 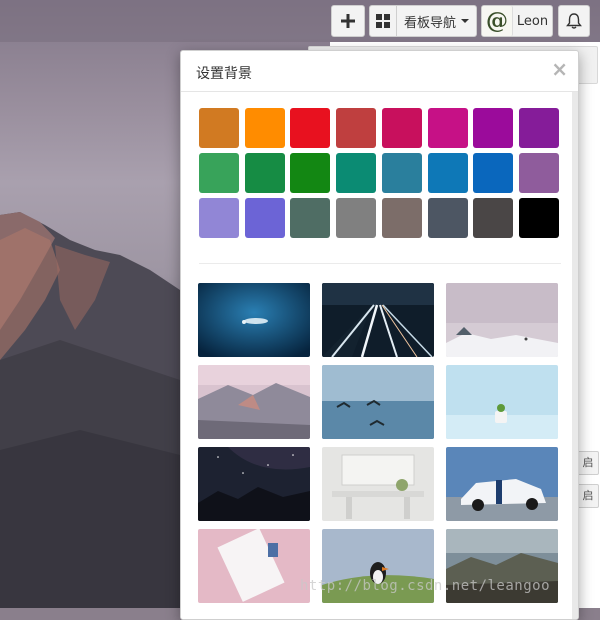 I want to click on section-divider, so click(x=380, y=263).